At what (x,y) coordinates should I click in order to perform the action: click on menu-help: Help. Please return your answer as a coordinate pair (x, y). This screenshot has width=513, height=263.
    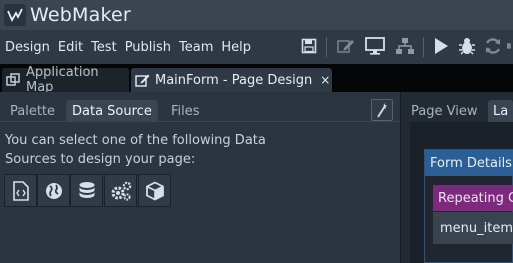
    Looking at the image, I should click on (236, 47).